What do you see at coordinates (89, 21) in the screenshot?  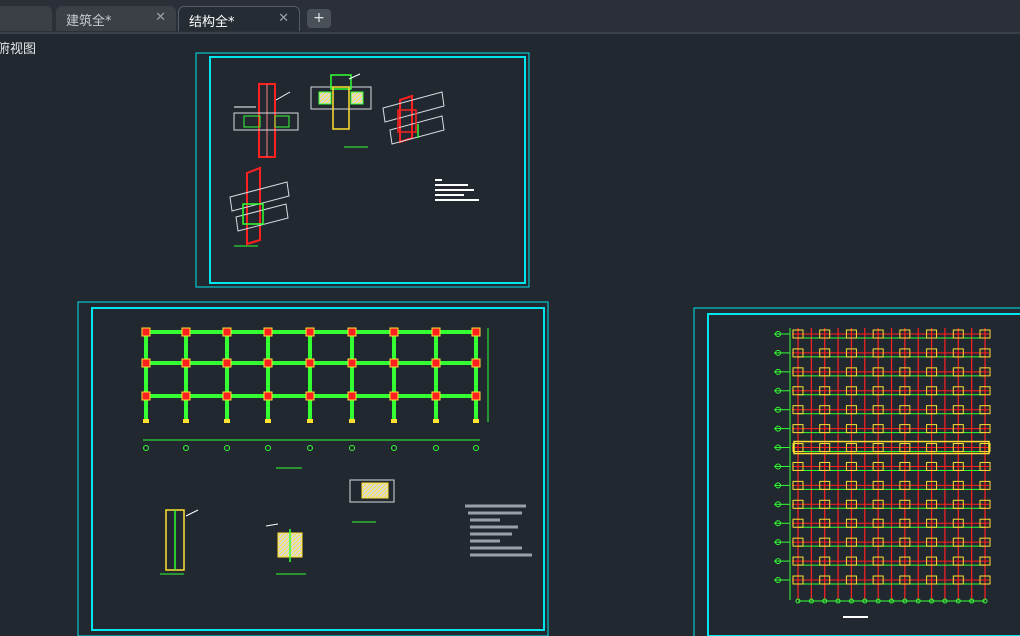 I see `tab-label: 建筑全*` at bounding box center [89, 21].